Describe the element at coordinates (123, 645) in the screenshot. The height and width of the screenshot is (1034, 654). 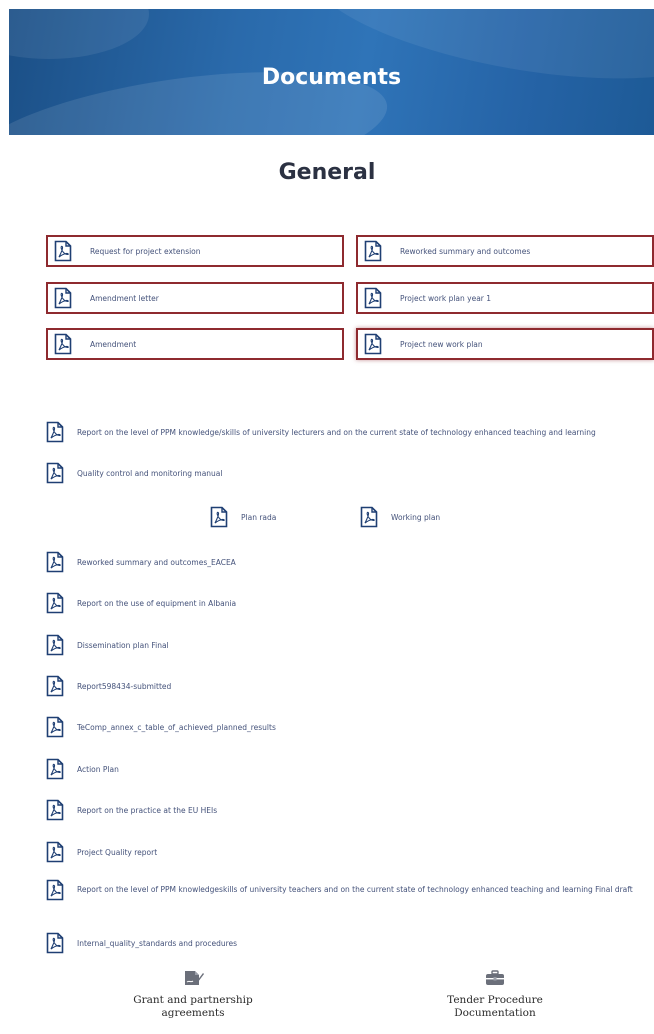
I see `doc-label: Dissemination plan Final` at that location.